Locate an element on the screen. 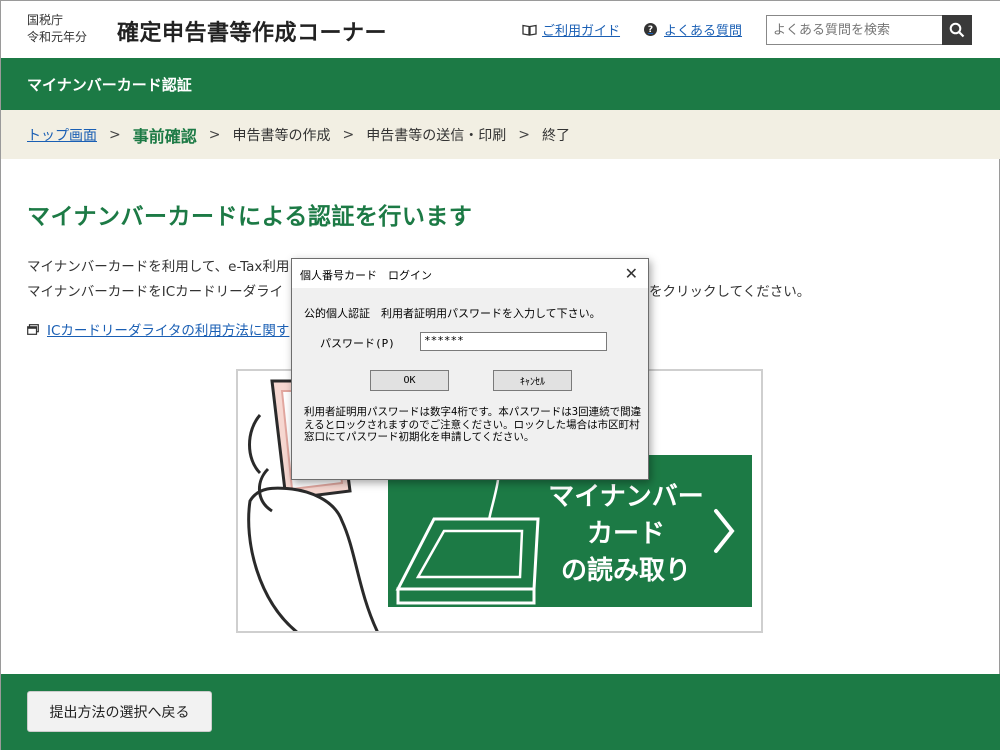 The width and height of the screenshot is (1000, 750). tax-year: 令和元年分 is located at coordinates (57, 37).